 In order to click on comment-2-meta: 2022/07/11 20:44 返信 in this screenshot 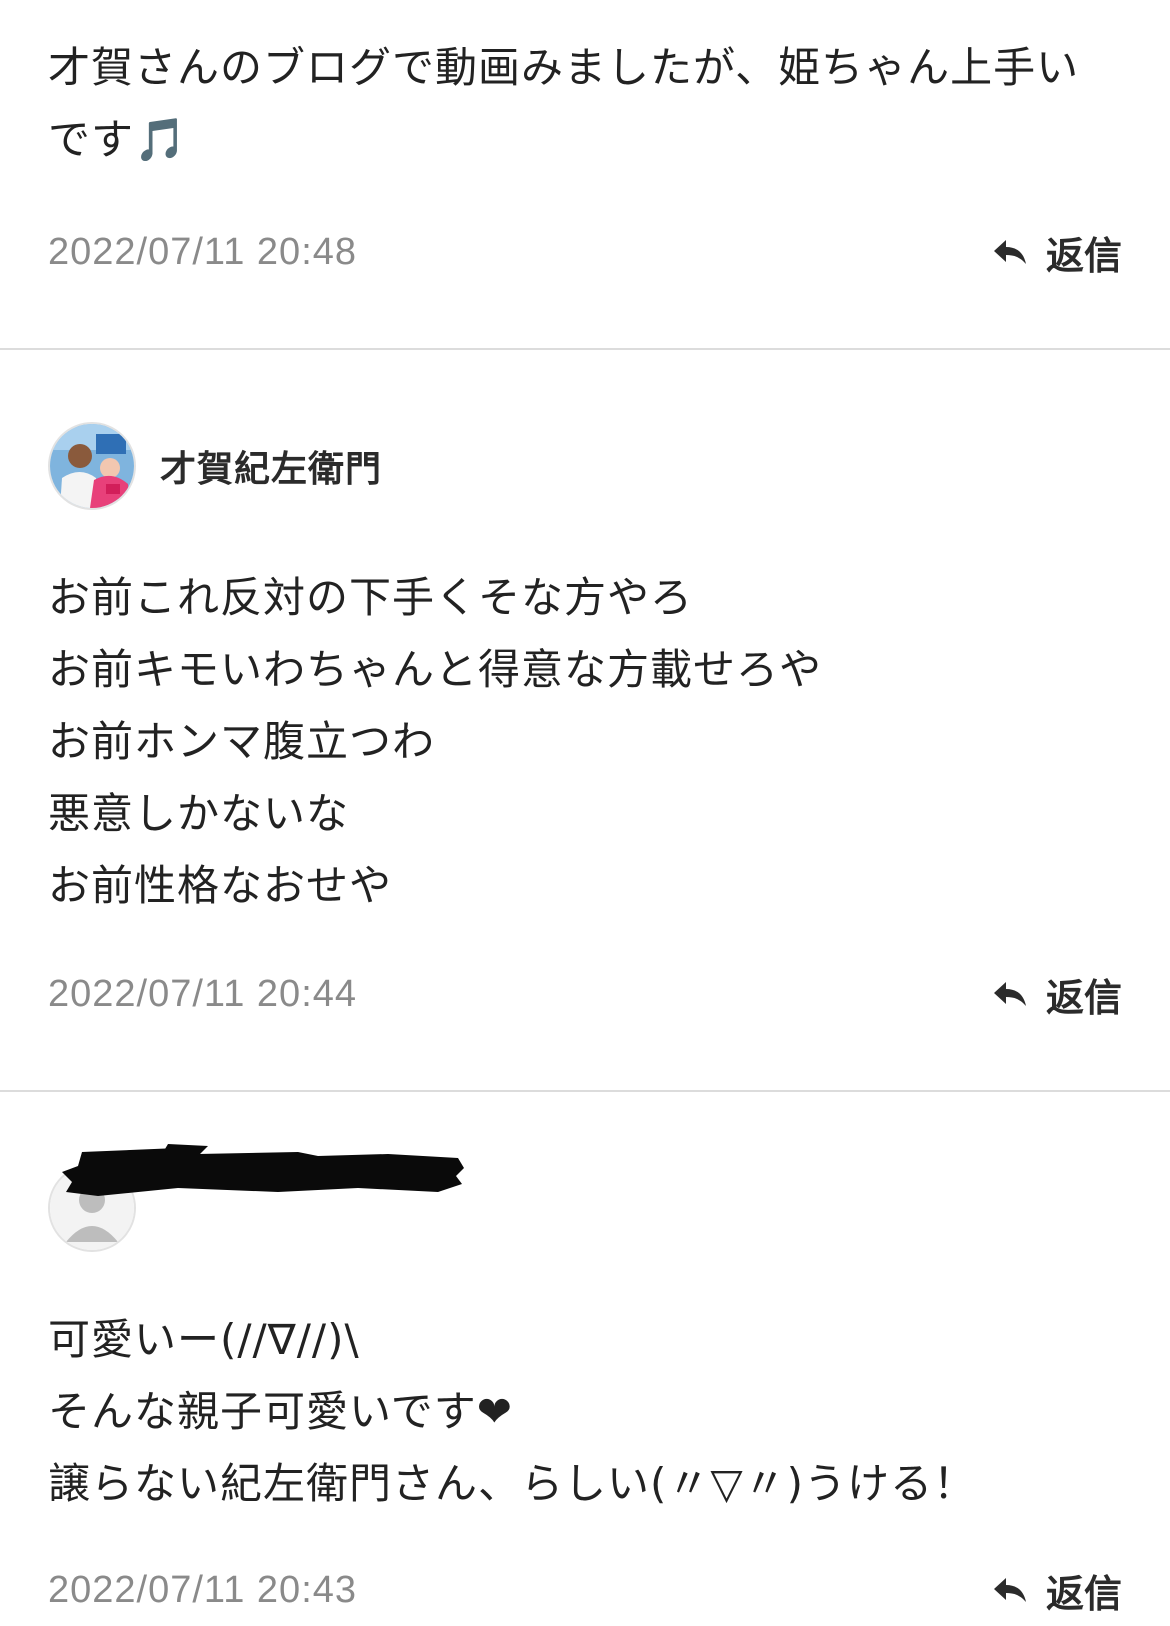, I will do `click(585, 995)`.